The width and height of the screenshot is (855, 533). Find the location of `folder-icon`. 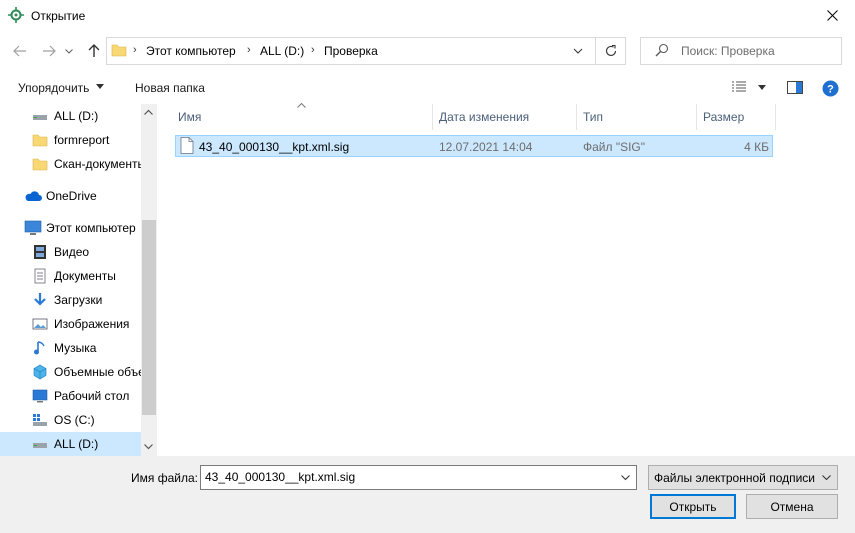

folder-icon is located at coordinates (40, 140).